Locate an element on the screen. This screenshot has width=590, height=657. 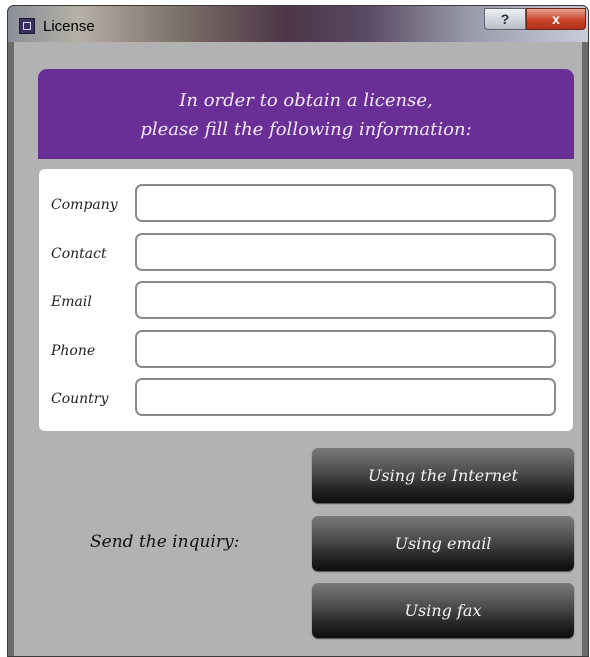
window-title: License is located at coordinates (69, 26).